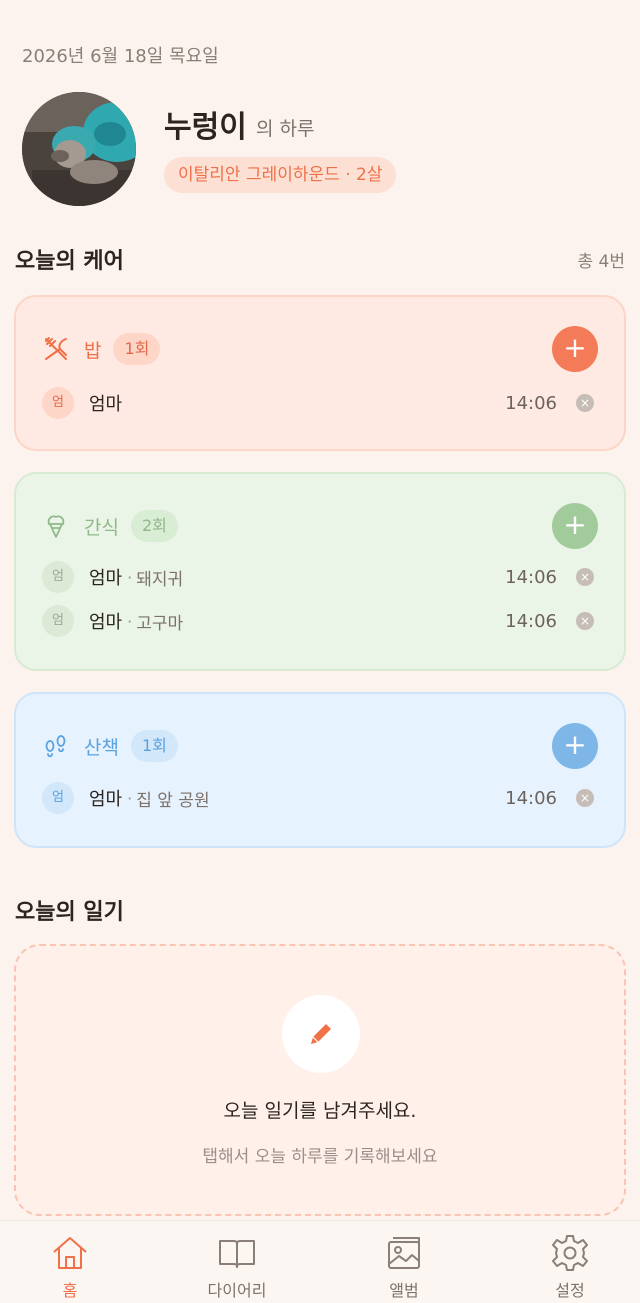  Describe the element at coordinates (318, 577) in the screenshot. I see `snack-entry: 엄 엄마 · 돼지귀 14:06 ×` at that location.